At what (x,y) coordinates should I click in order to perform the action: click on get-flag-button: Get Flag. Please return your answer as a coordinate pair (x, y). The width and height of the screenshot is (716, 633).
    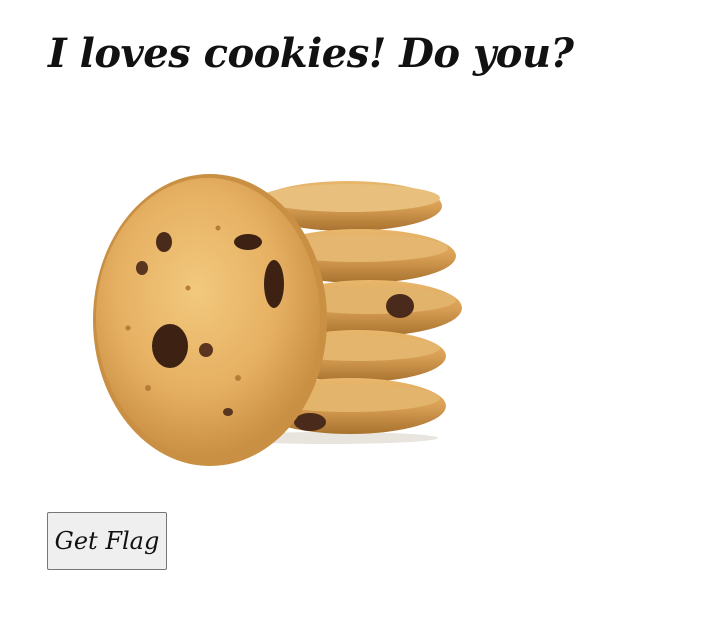
    Looking at the image, I should click on (107, 541).